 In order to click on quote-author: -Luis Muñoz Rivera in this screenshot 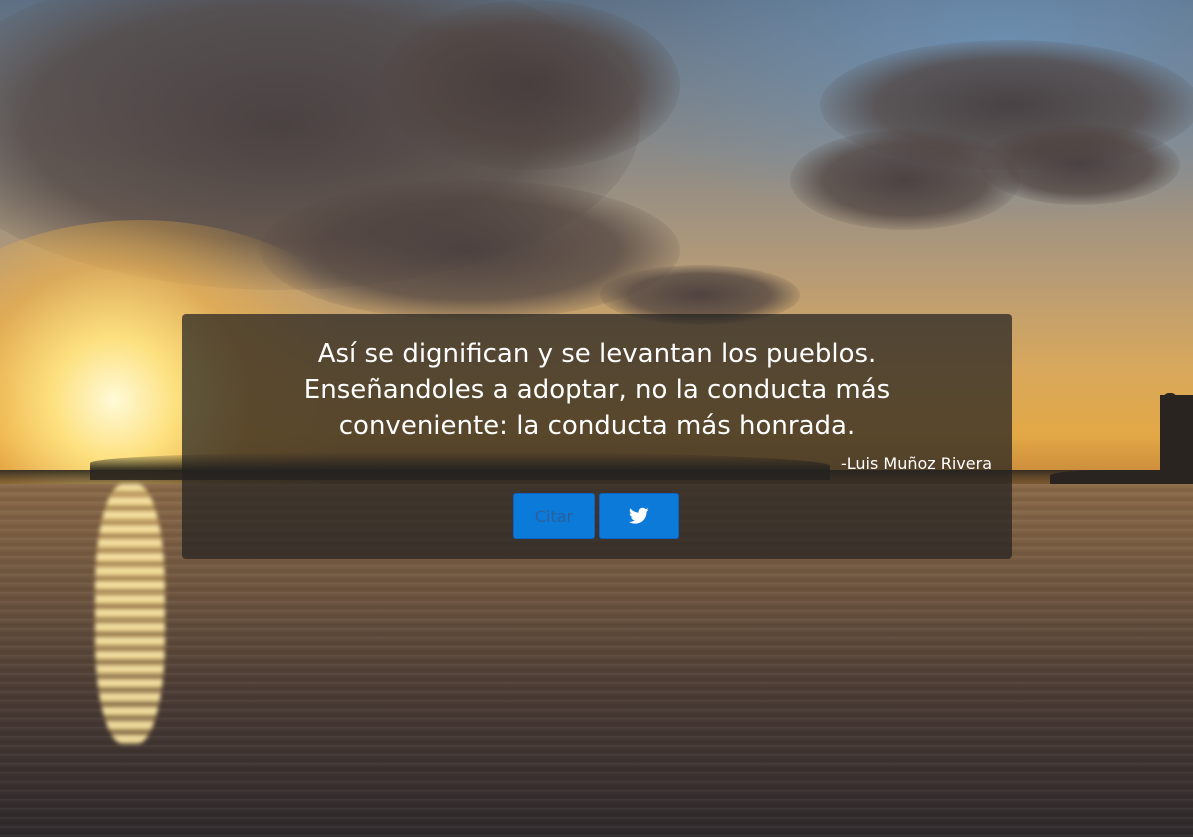, I will do `click(916, 463)`.